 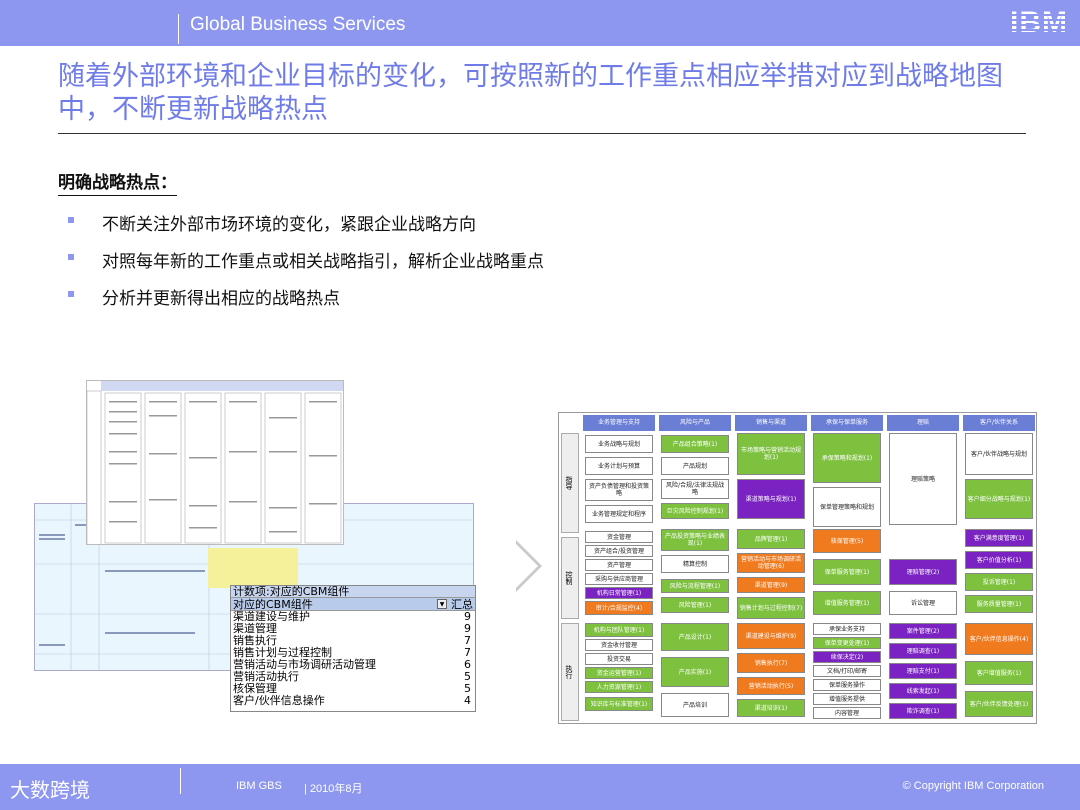 I want to click on map-cell: 线索发起(1), so click(x=923, y=691).